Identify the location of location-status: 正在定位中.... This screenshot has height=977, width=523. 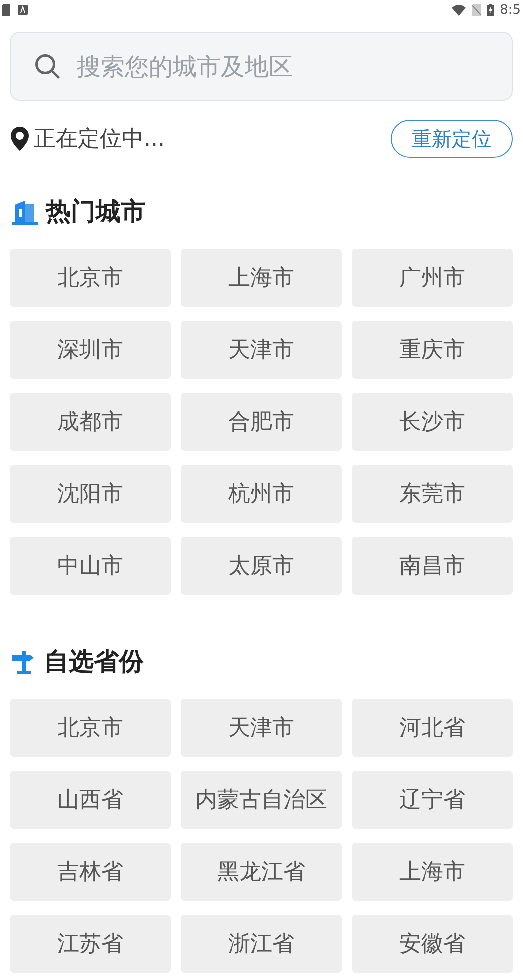
(99, 140).